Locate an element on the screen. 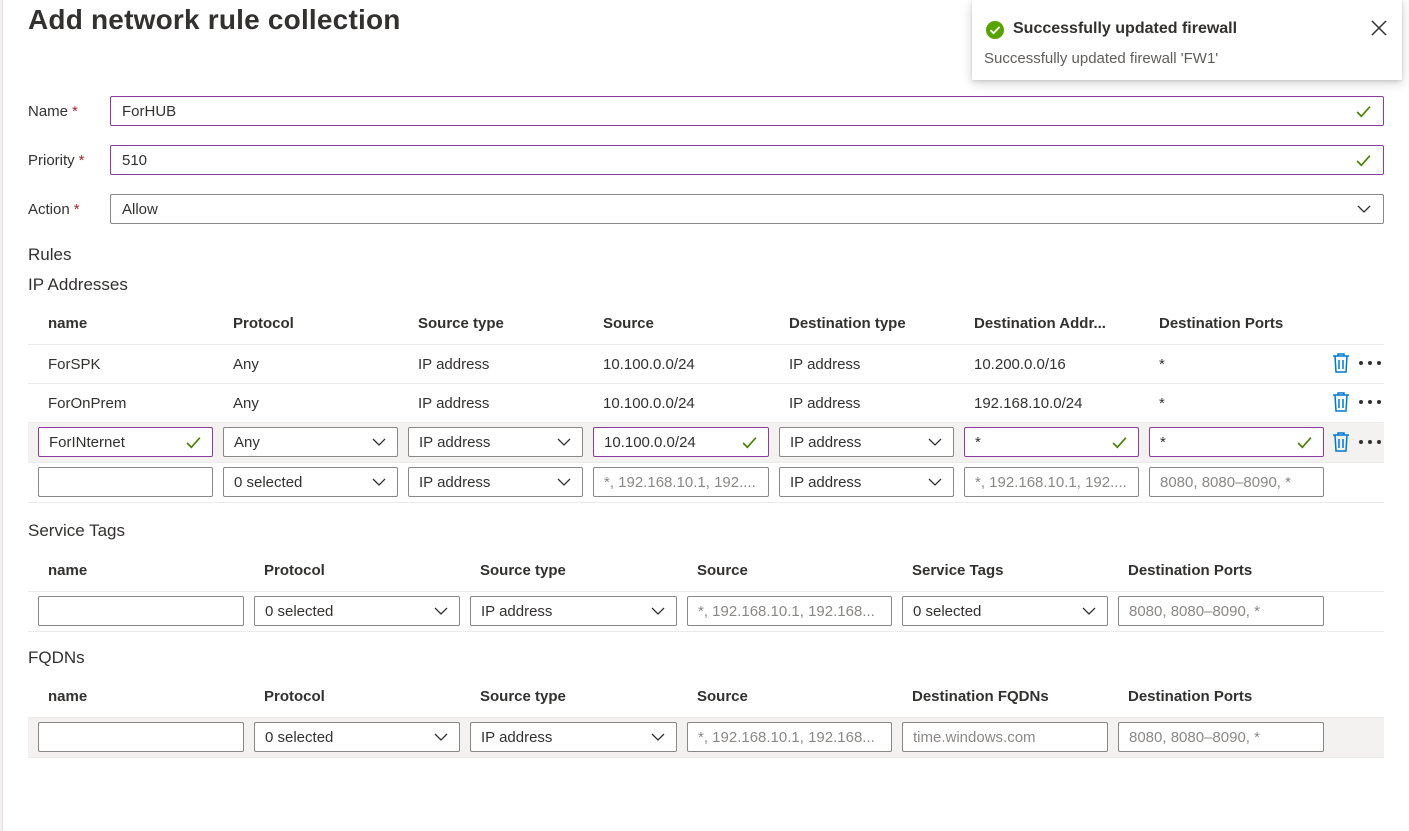 The image size is (1409, 831). destination-ports-placeholder: 8080, 8080–8090, * is located at coordinates (1225, 482).